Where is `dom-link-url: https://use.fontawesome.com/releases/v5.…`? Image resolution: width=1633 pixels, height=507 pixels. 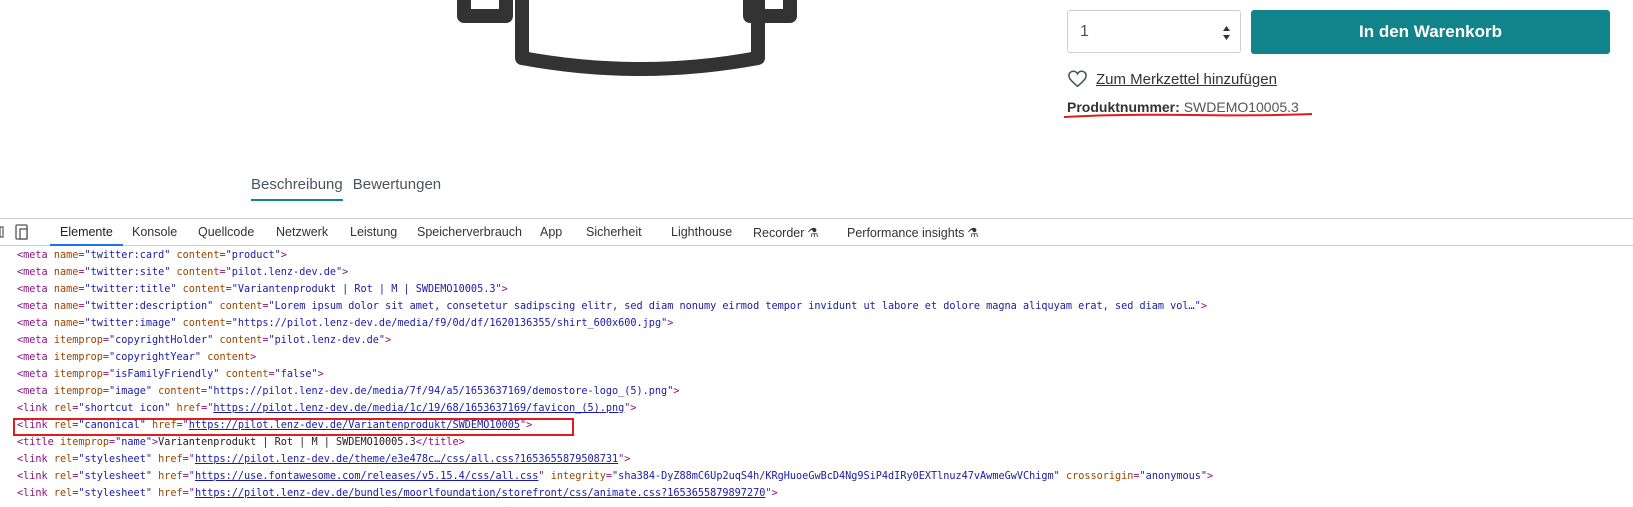
dom-link-url: https://use.fontawesome.com/releases/v5.… is located at coordinates (366, 476).